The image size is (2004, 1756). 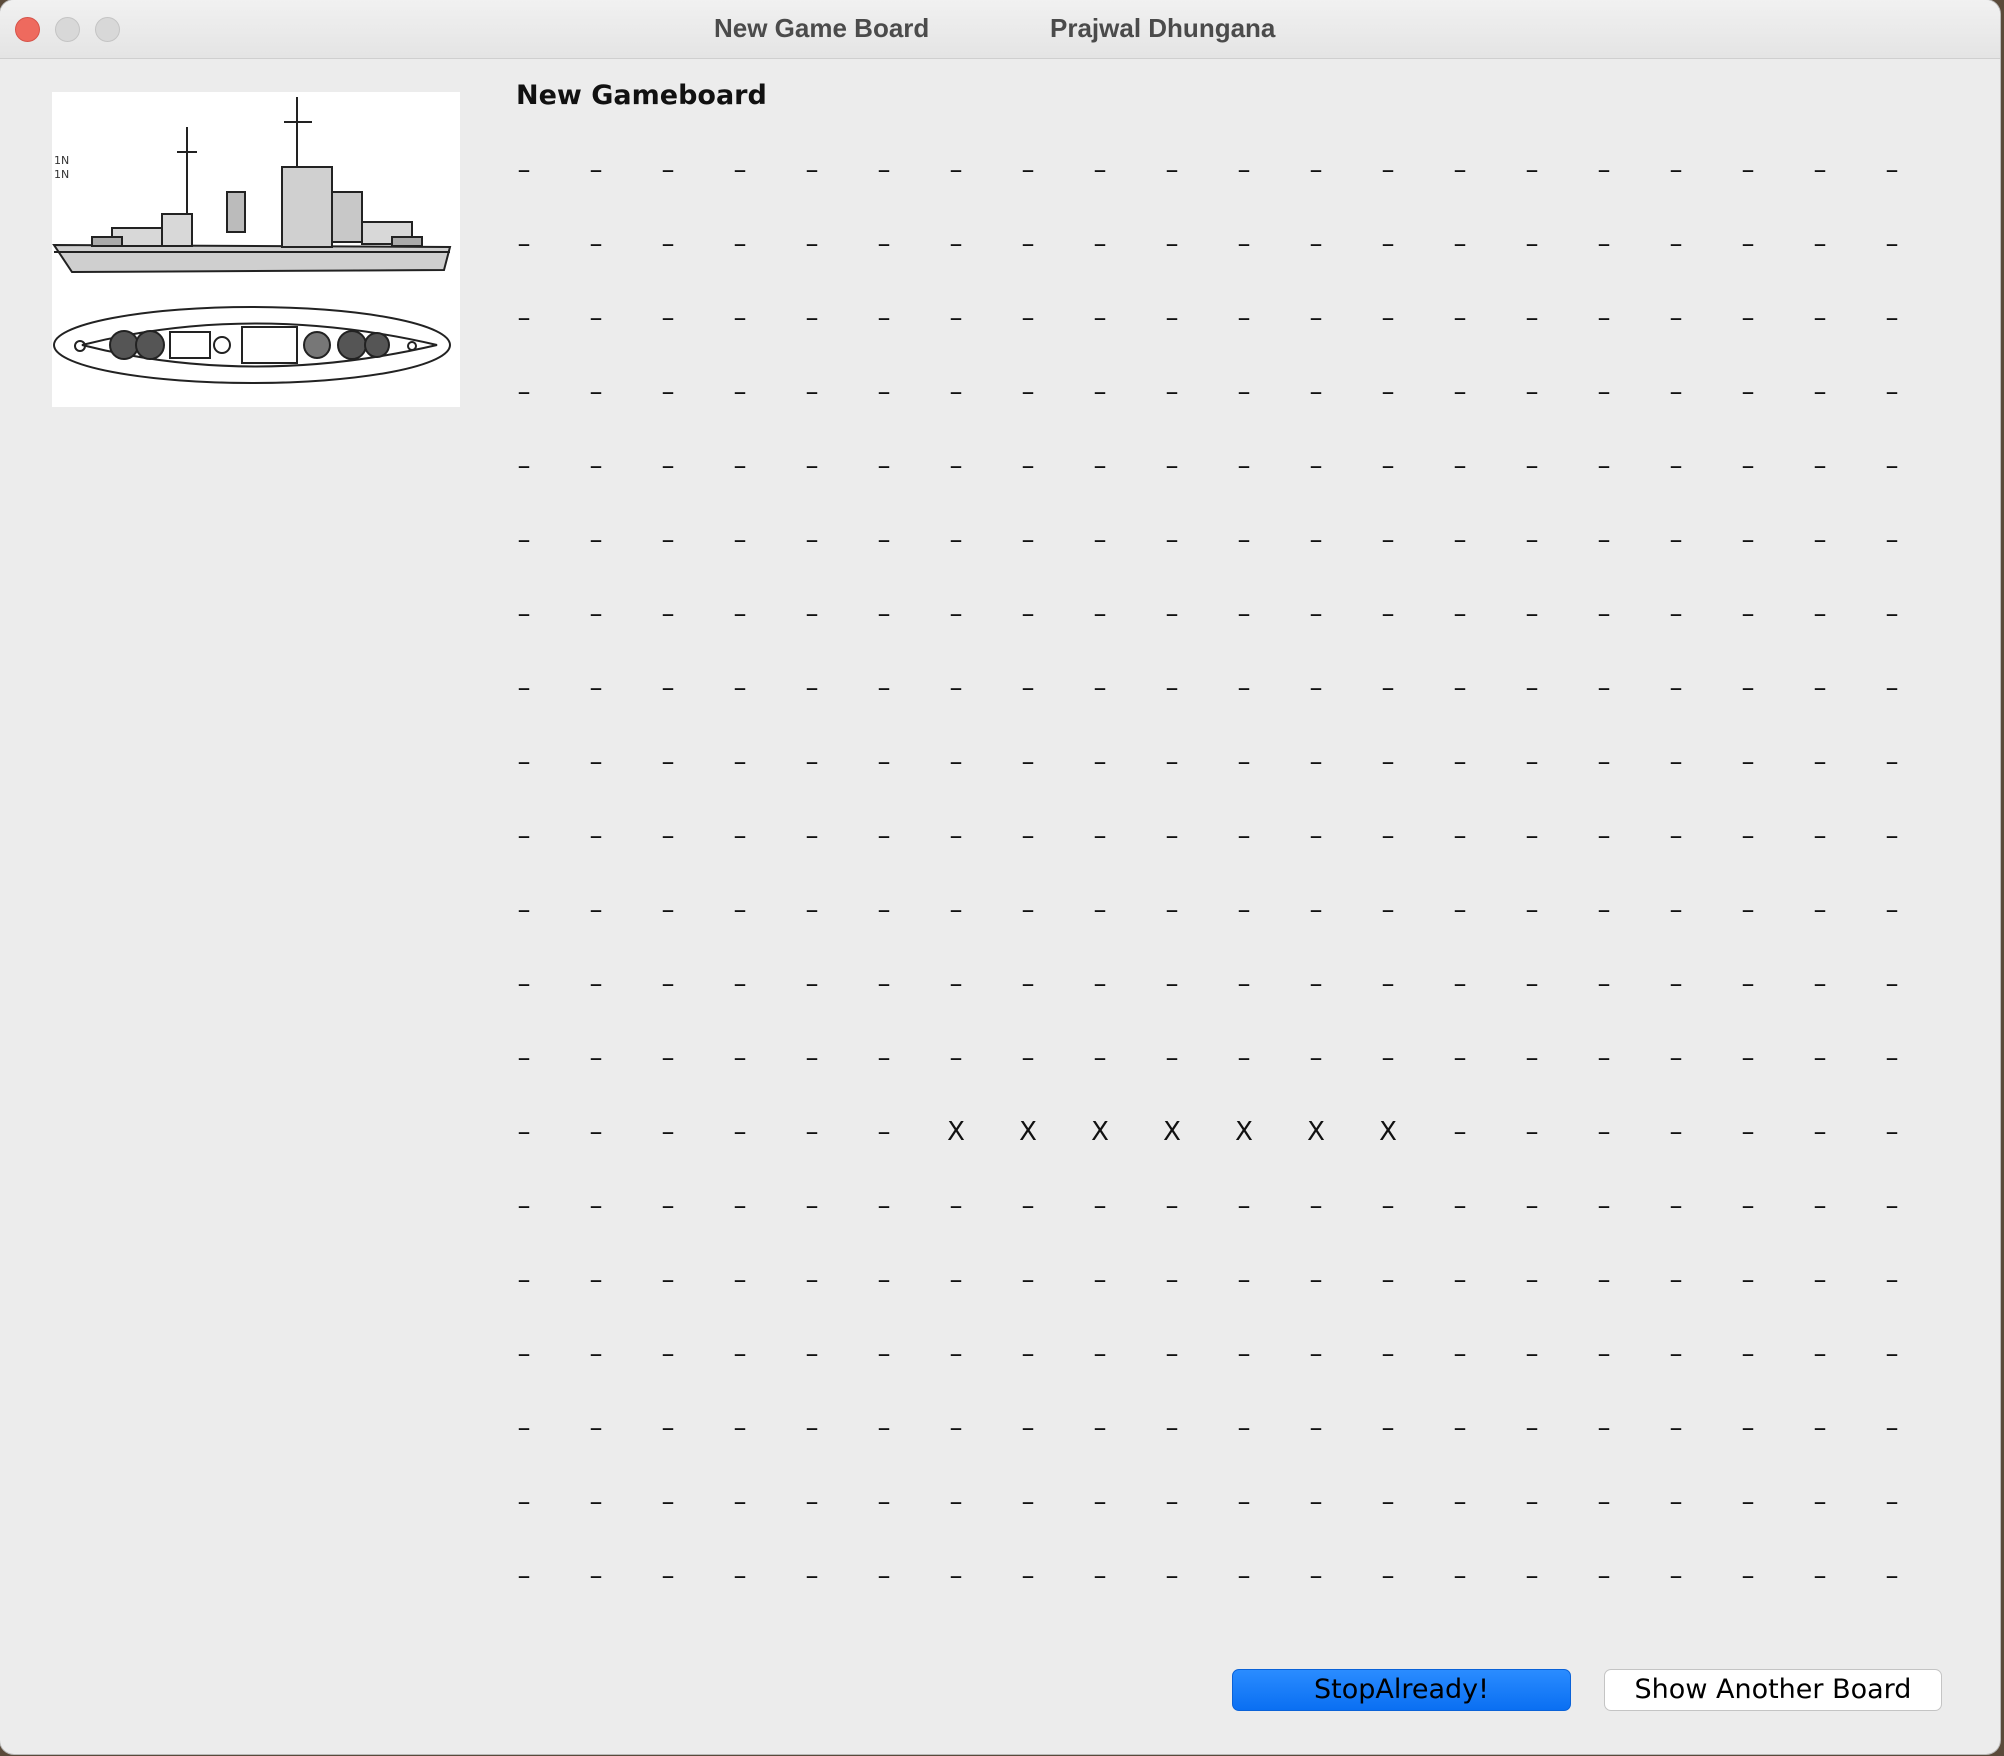 I want to click on maximize-window-button, so click(x=107, y=29).